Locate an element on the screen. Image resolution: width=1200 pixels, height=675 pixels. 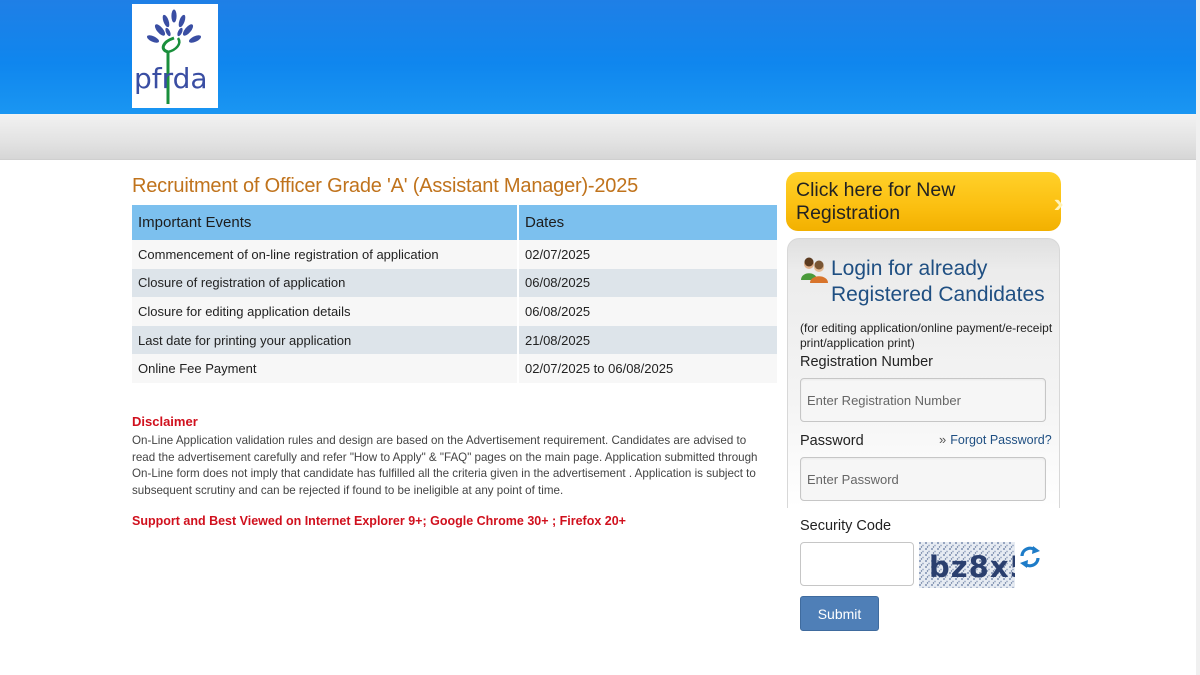
date-cell: 21/08/2025 is located at coordinates (647, 340).